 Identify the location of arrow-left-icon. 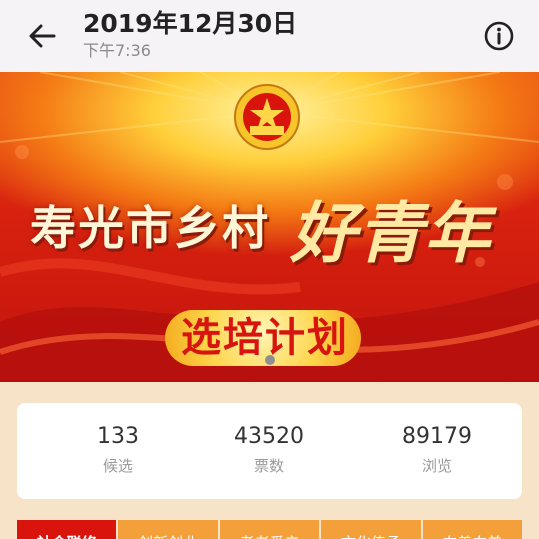
(42, 36).